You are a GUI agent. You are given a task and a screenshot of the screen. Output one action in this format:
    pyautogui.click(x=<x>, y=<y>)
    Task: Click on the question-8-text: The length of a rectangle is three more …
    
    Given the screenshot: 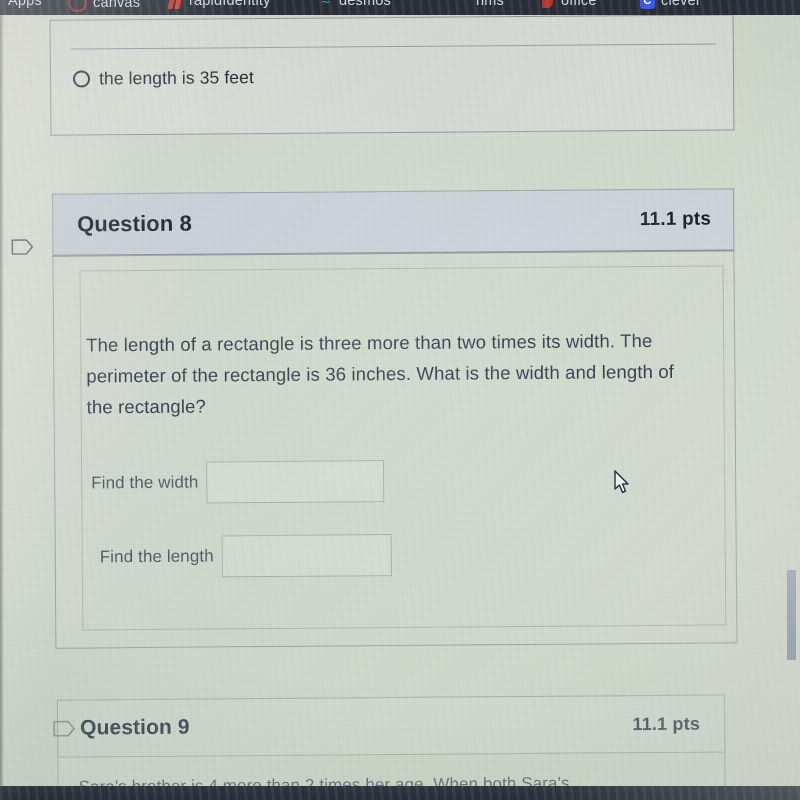 What is the action you would take?
    pyautogui.click(x=380, y=374)
    